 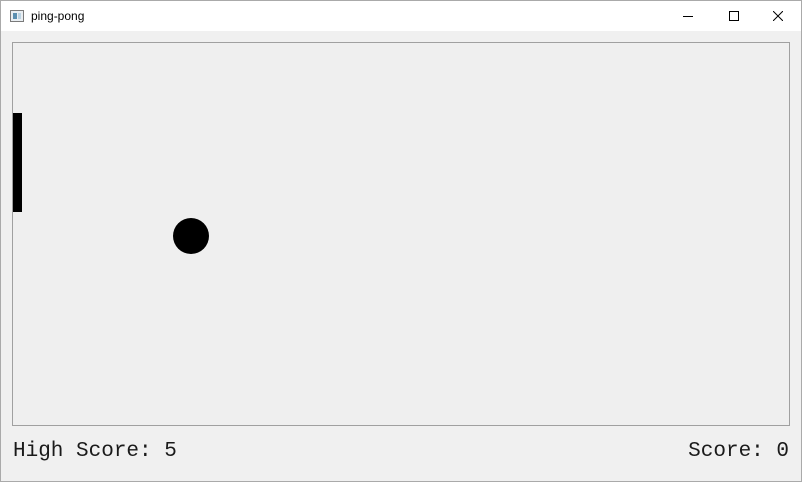 I want to click on maximize-button, so click(x=734, y=16).